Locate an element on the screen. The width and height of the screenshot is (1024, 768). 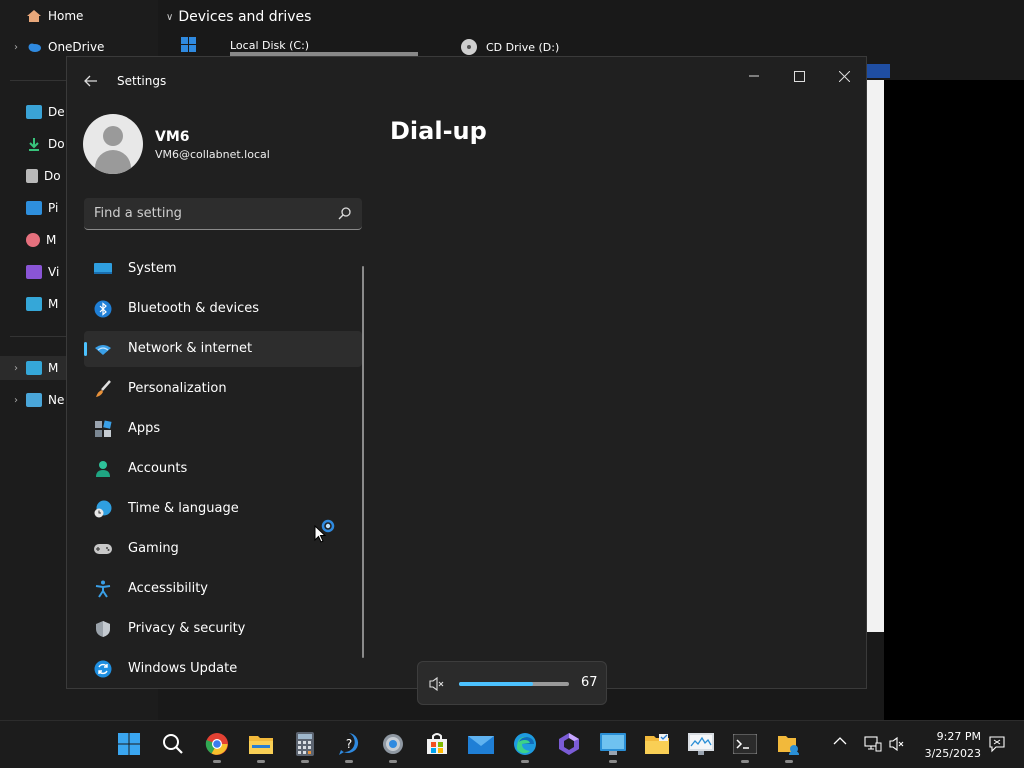
busy-cursor-icon is located at coordinates (324, 531).